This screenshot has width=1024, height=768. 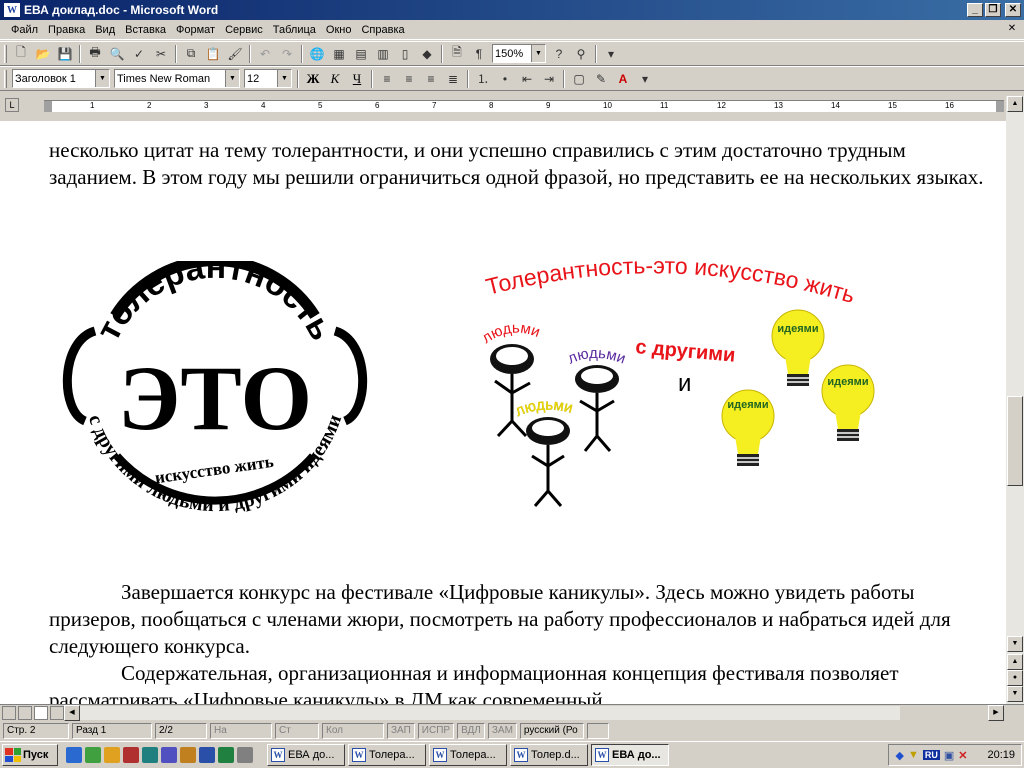 What do you see at coordinates (559, 53) in the screenshot?
I see `help-icon: ?` at bounding box center [559, 53].